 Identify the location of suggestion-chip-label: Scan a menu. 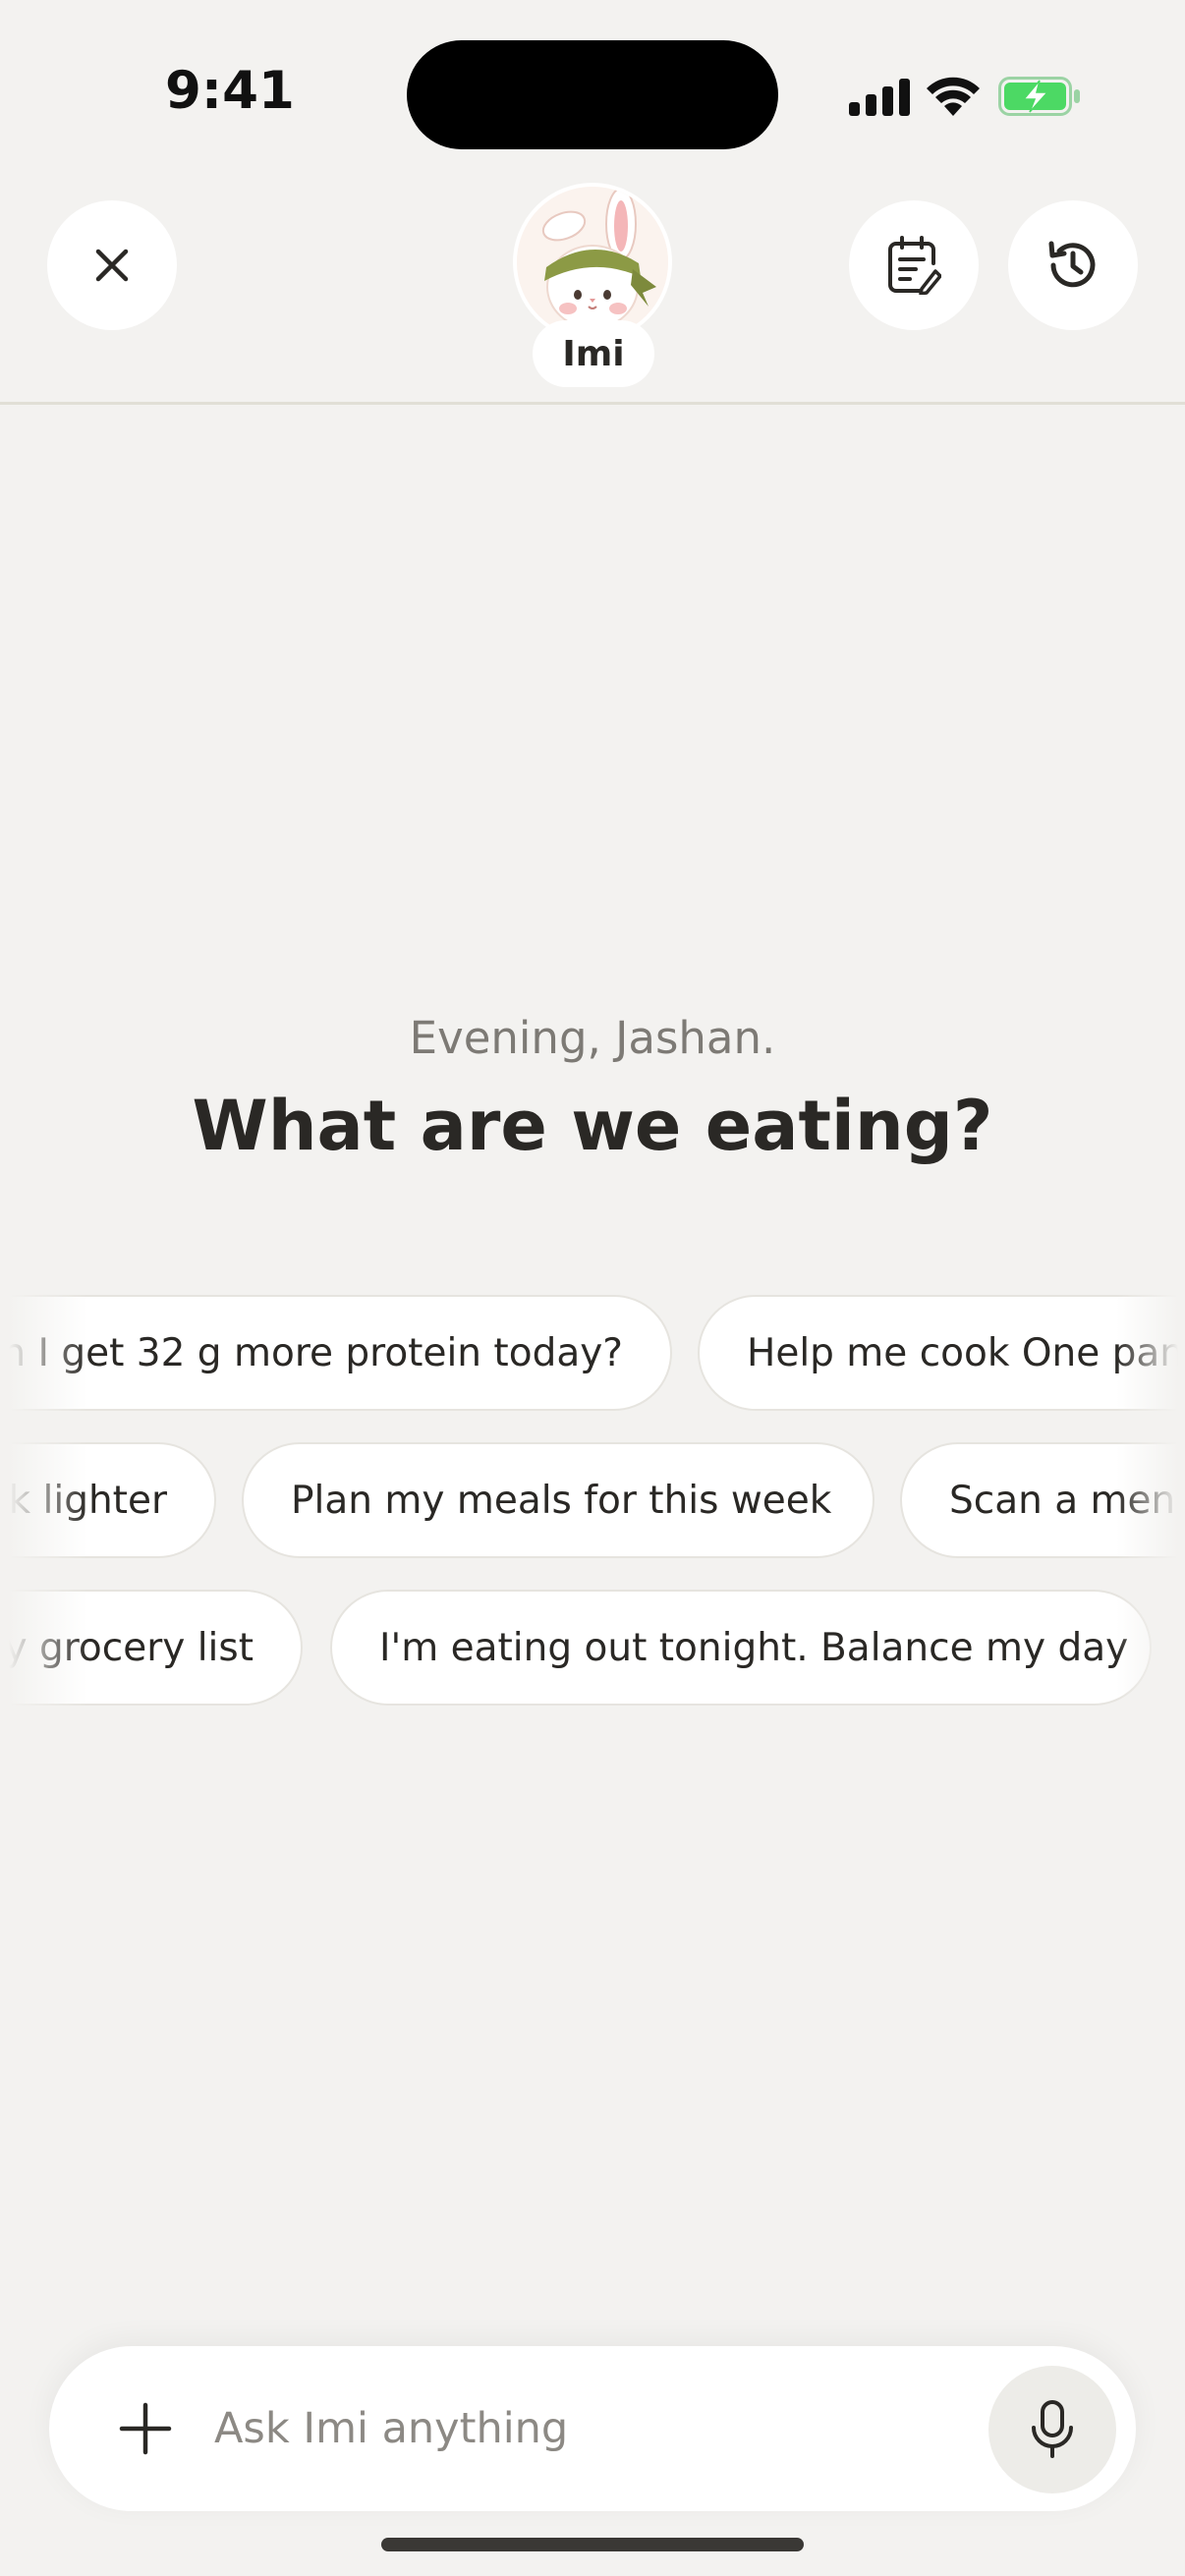
(1067, 1500).